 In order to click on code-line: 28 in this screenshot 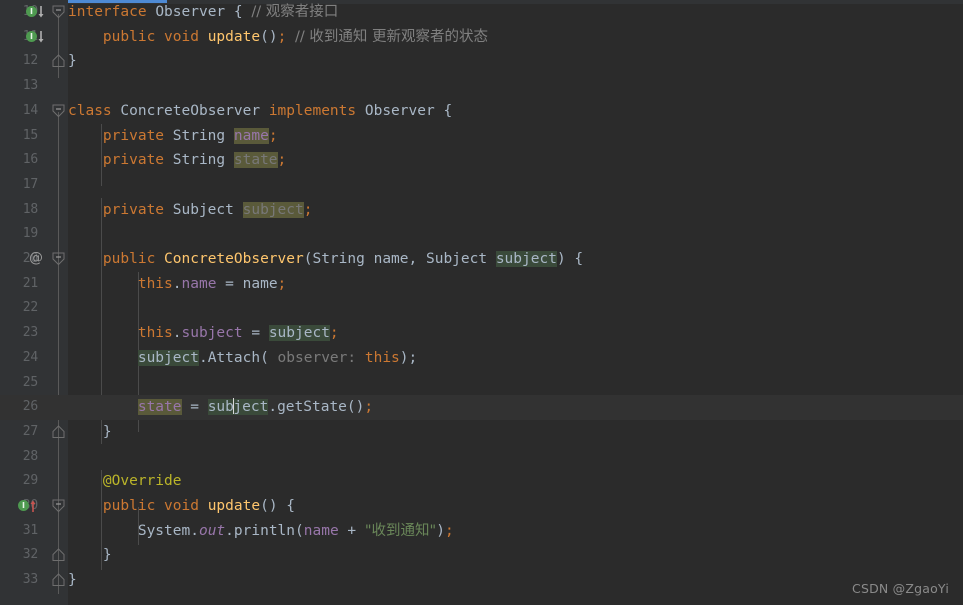, I will do `click(481, 457)`.